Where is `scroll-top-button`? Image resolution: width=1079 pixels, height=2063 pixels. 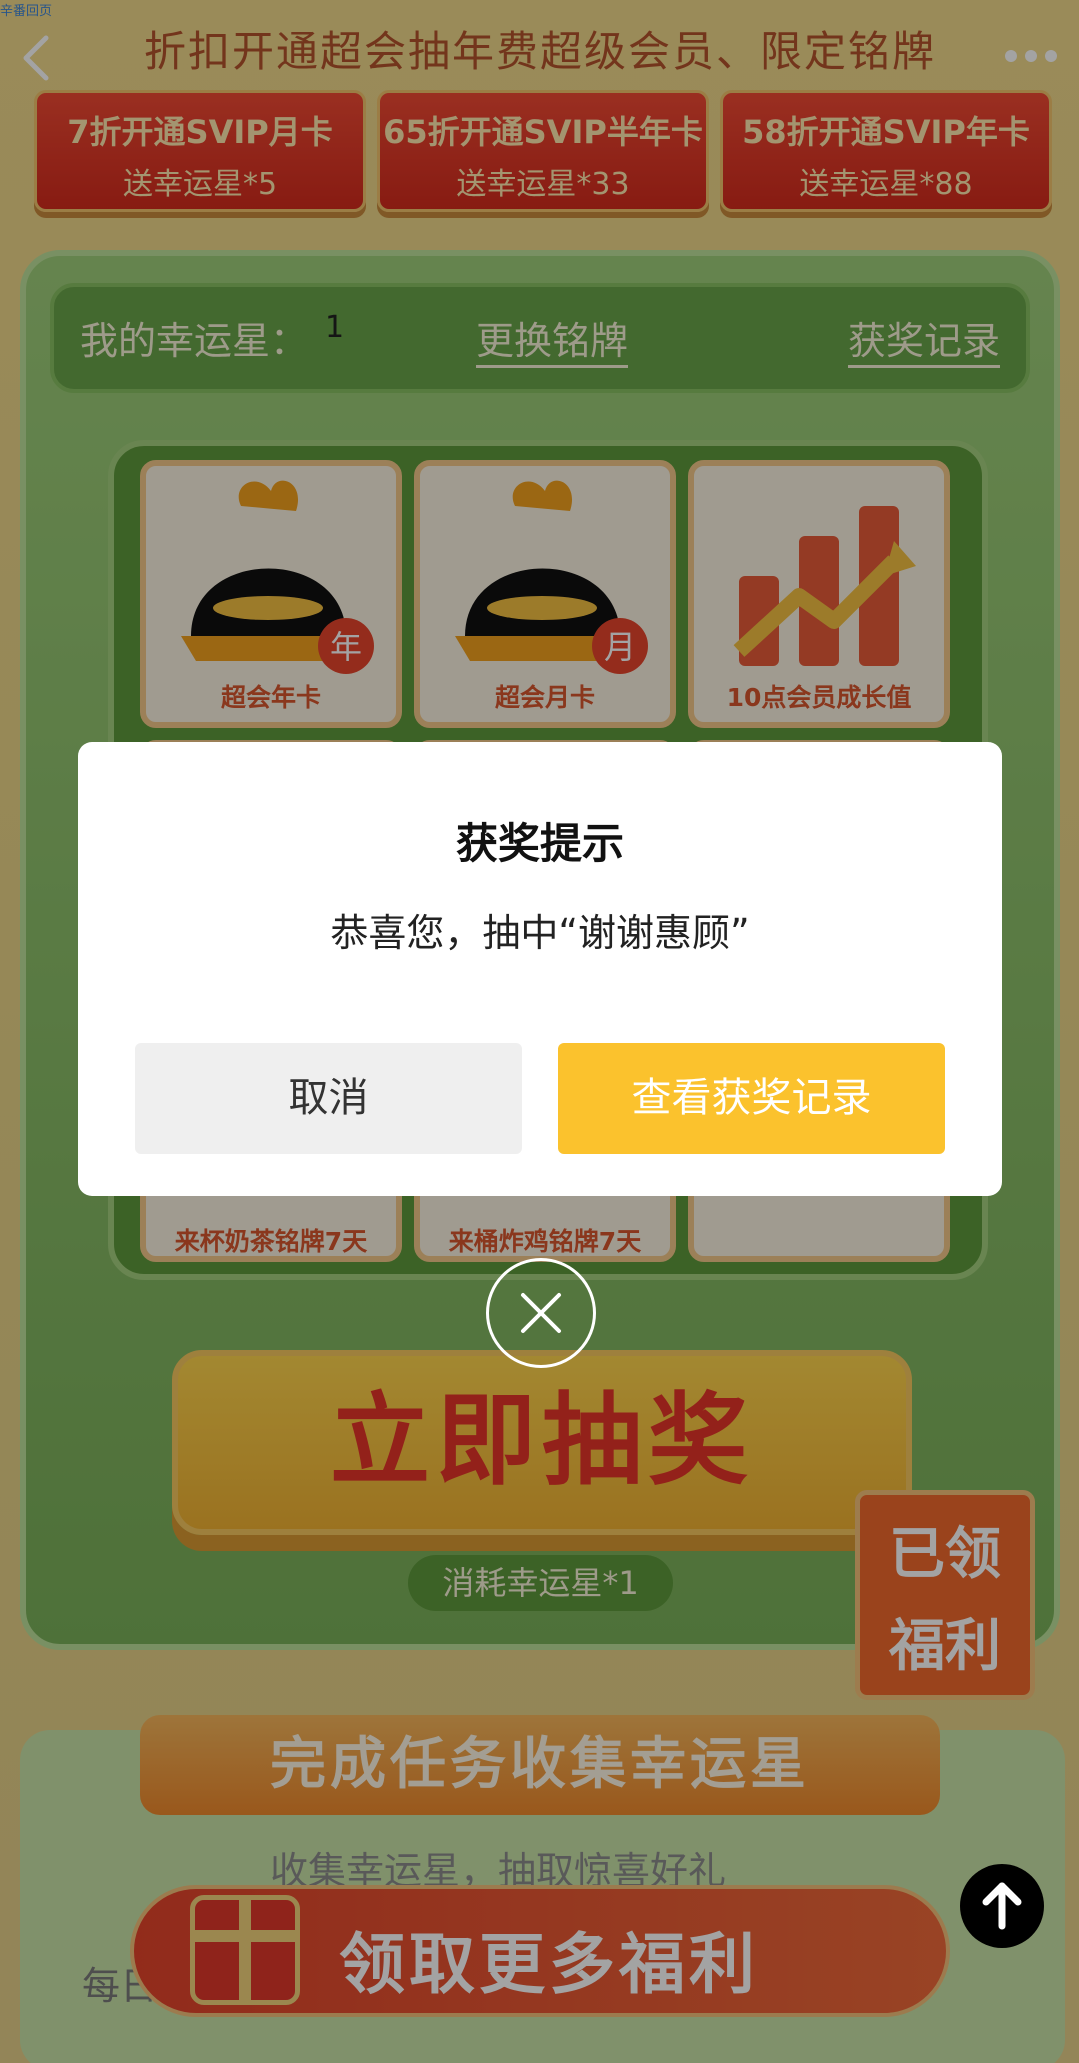
scroll-top-button is located at coordinates (1002, 1906).